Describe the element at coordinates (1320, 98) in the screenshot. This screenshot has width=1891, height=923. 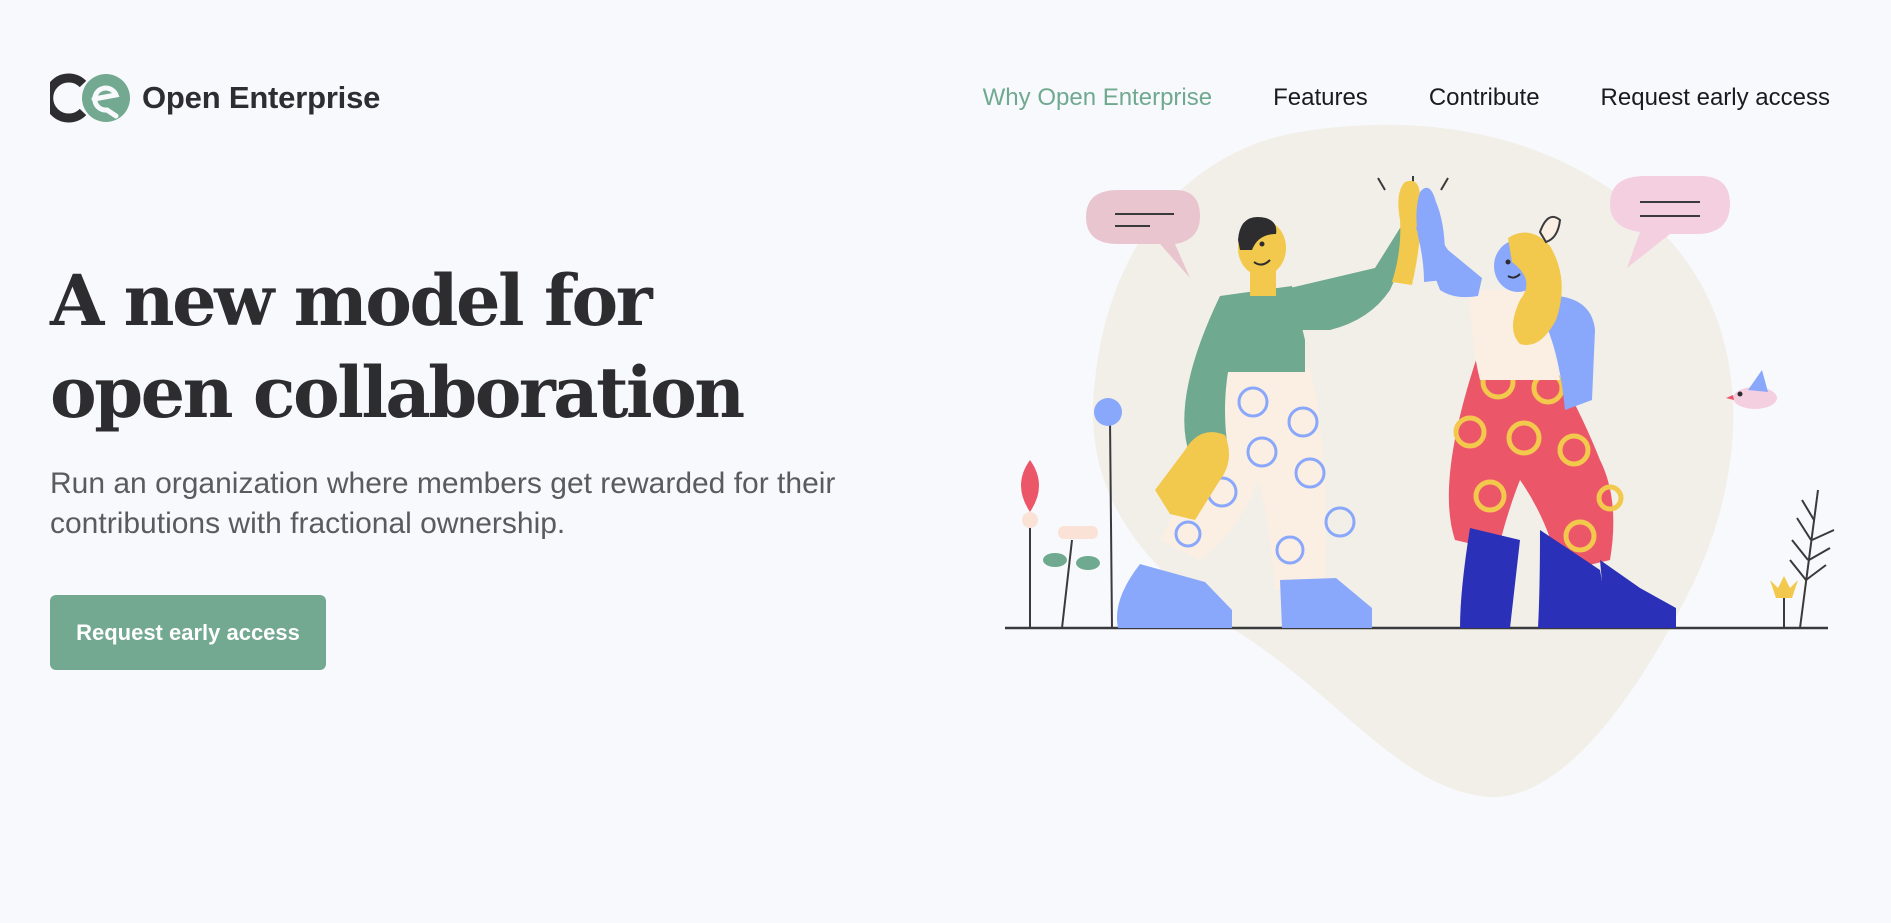
I see `nav-features: Features` at that location.